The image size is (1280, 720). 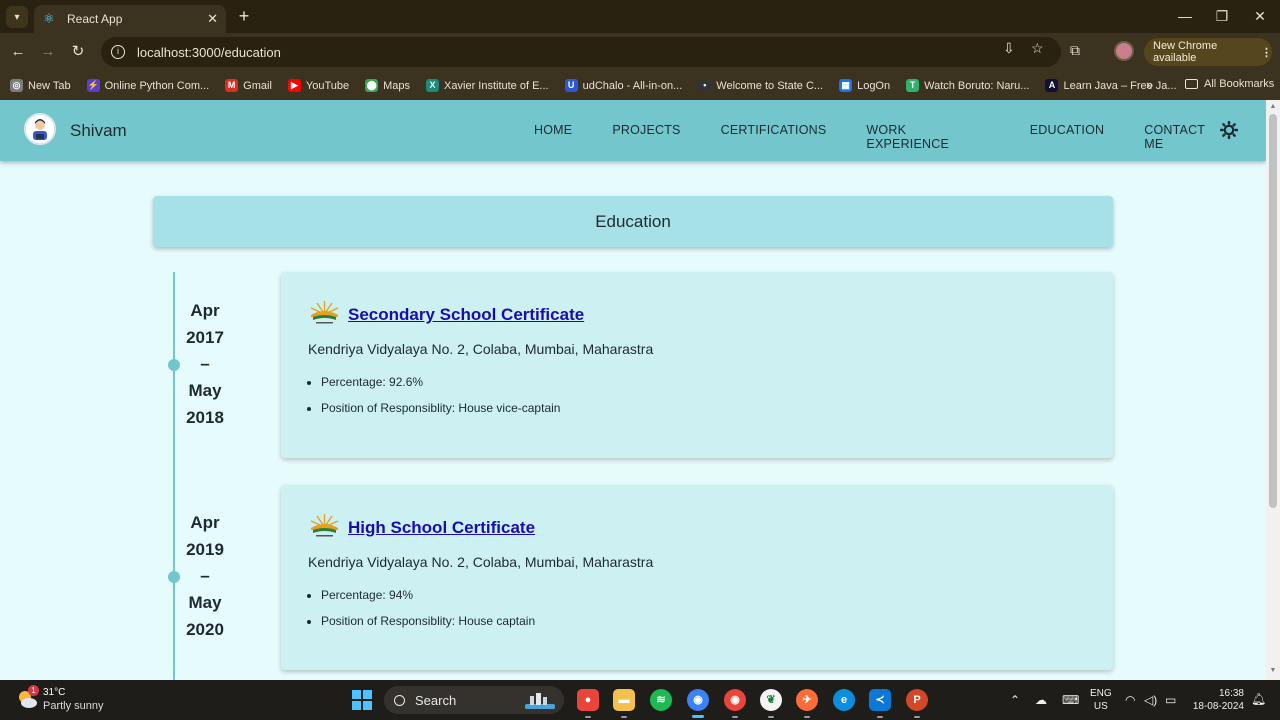 I want to click on close-window-button: ✕, so click(x=1260, y=16).